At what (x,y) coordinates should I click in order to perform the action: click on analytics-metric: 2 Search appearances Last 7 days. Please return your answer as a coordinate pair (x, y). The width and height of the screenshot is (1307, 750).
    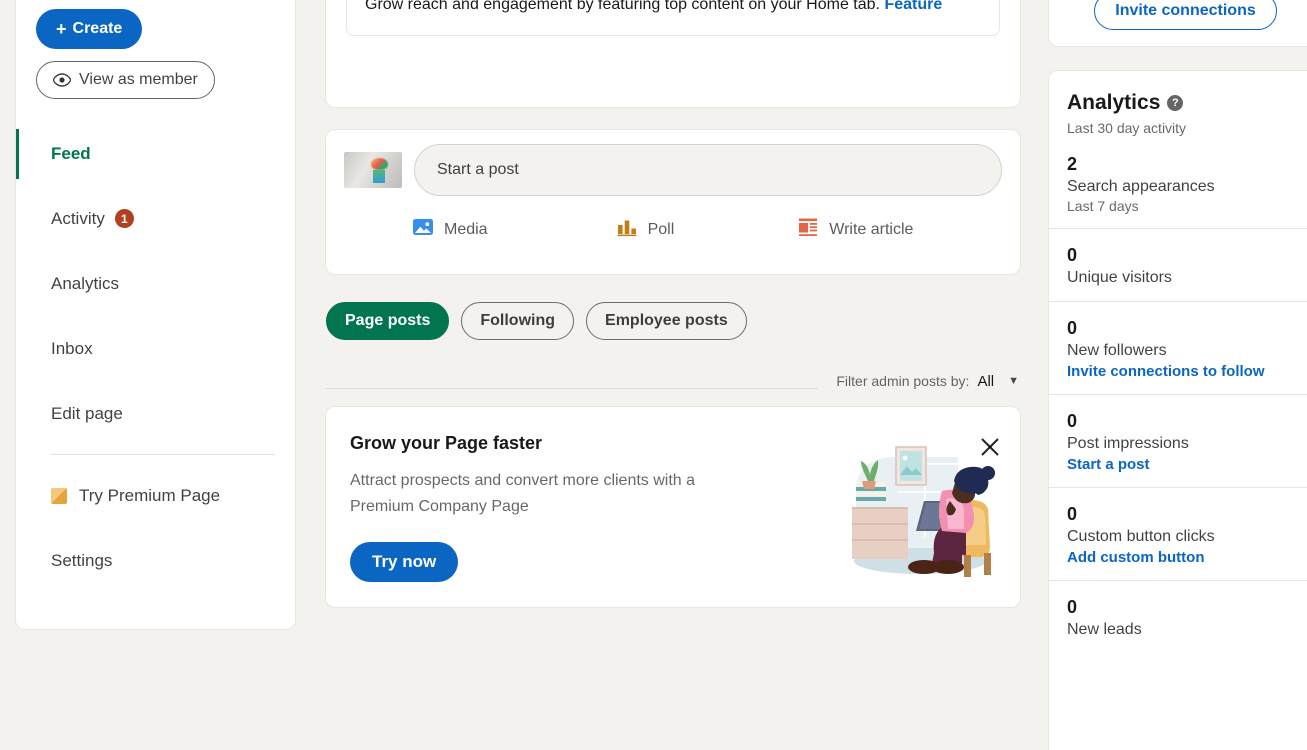
    Looking at the image, I should click on (1178, 182).